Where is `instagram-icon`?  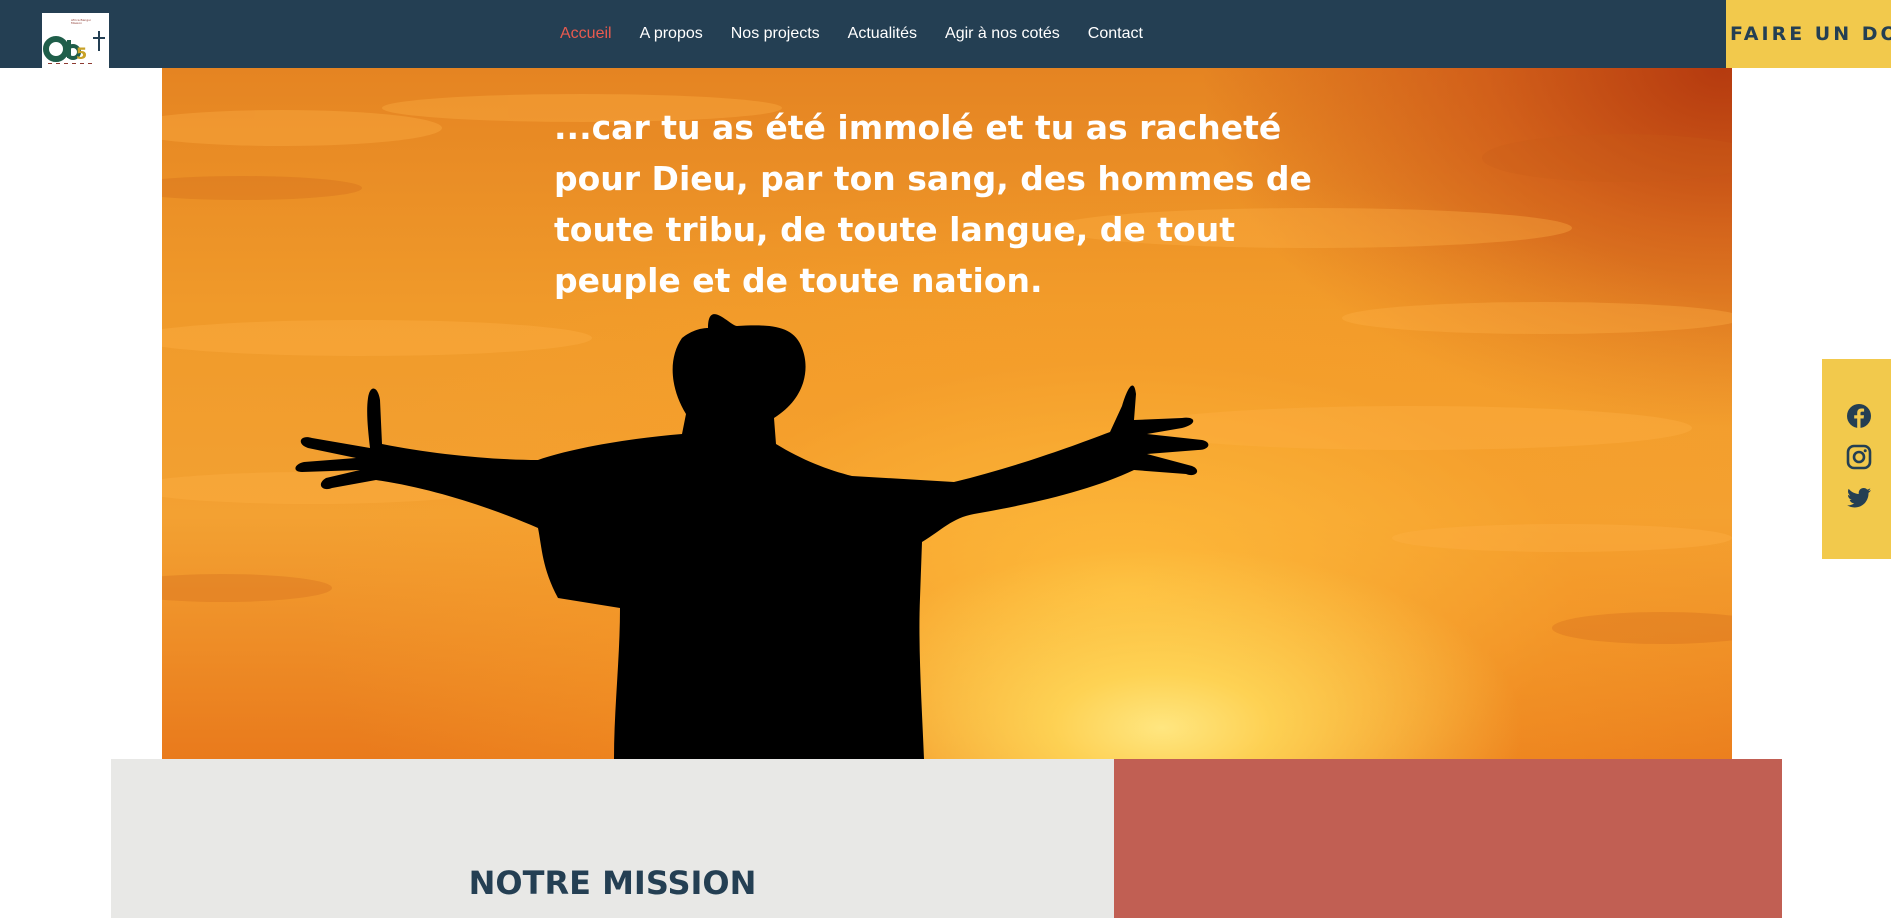
instagram-icon is located at coordinates (1859, 457).